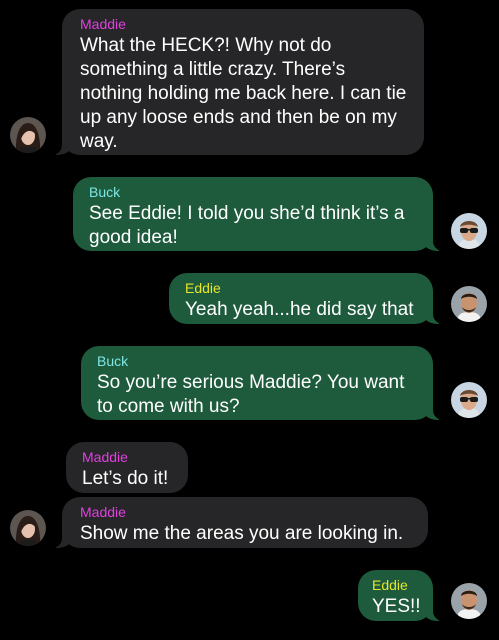 The height and width of the screenshot is (640, 499). Describe the element at coordinates (396, 606) in the screenshot. I see `message-text: YES!!` at that location.